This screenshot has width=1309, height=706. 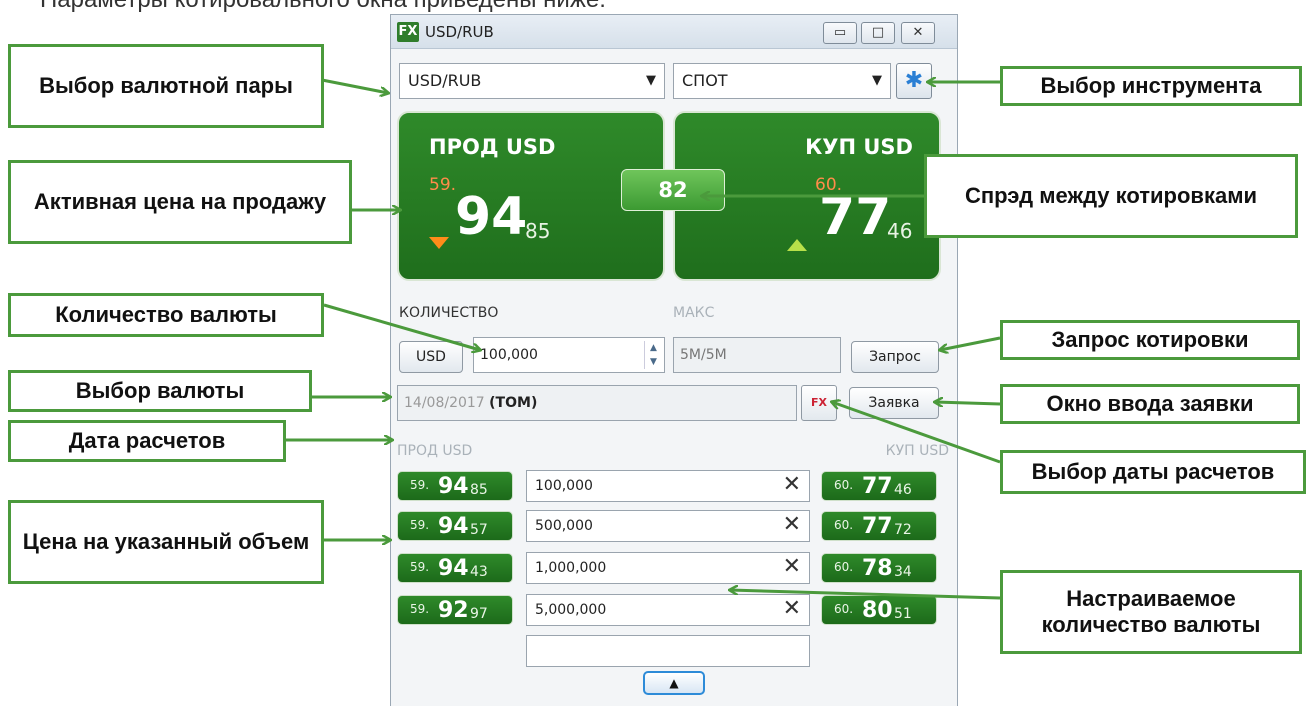 I want to click on quantity-stepper: ▲ ▼, so click(x=653, y=355).